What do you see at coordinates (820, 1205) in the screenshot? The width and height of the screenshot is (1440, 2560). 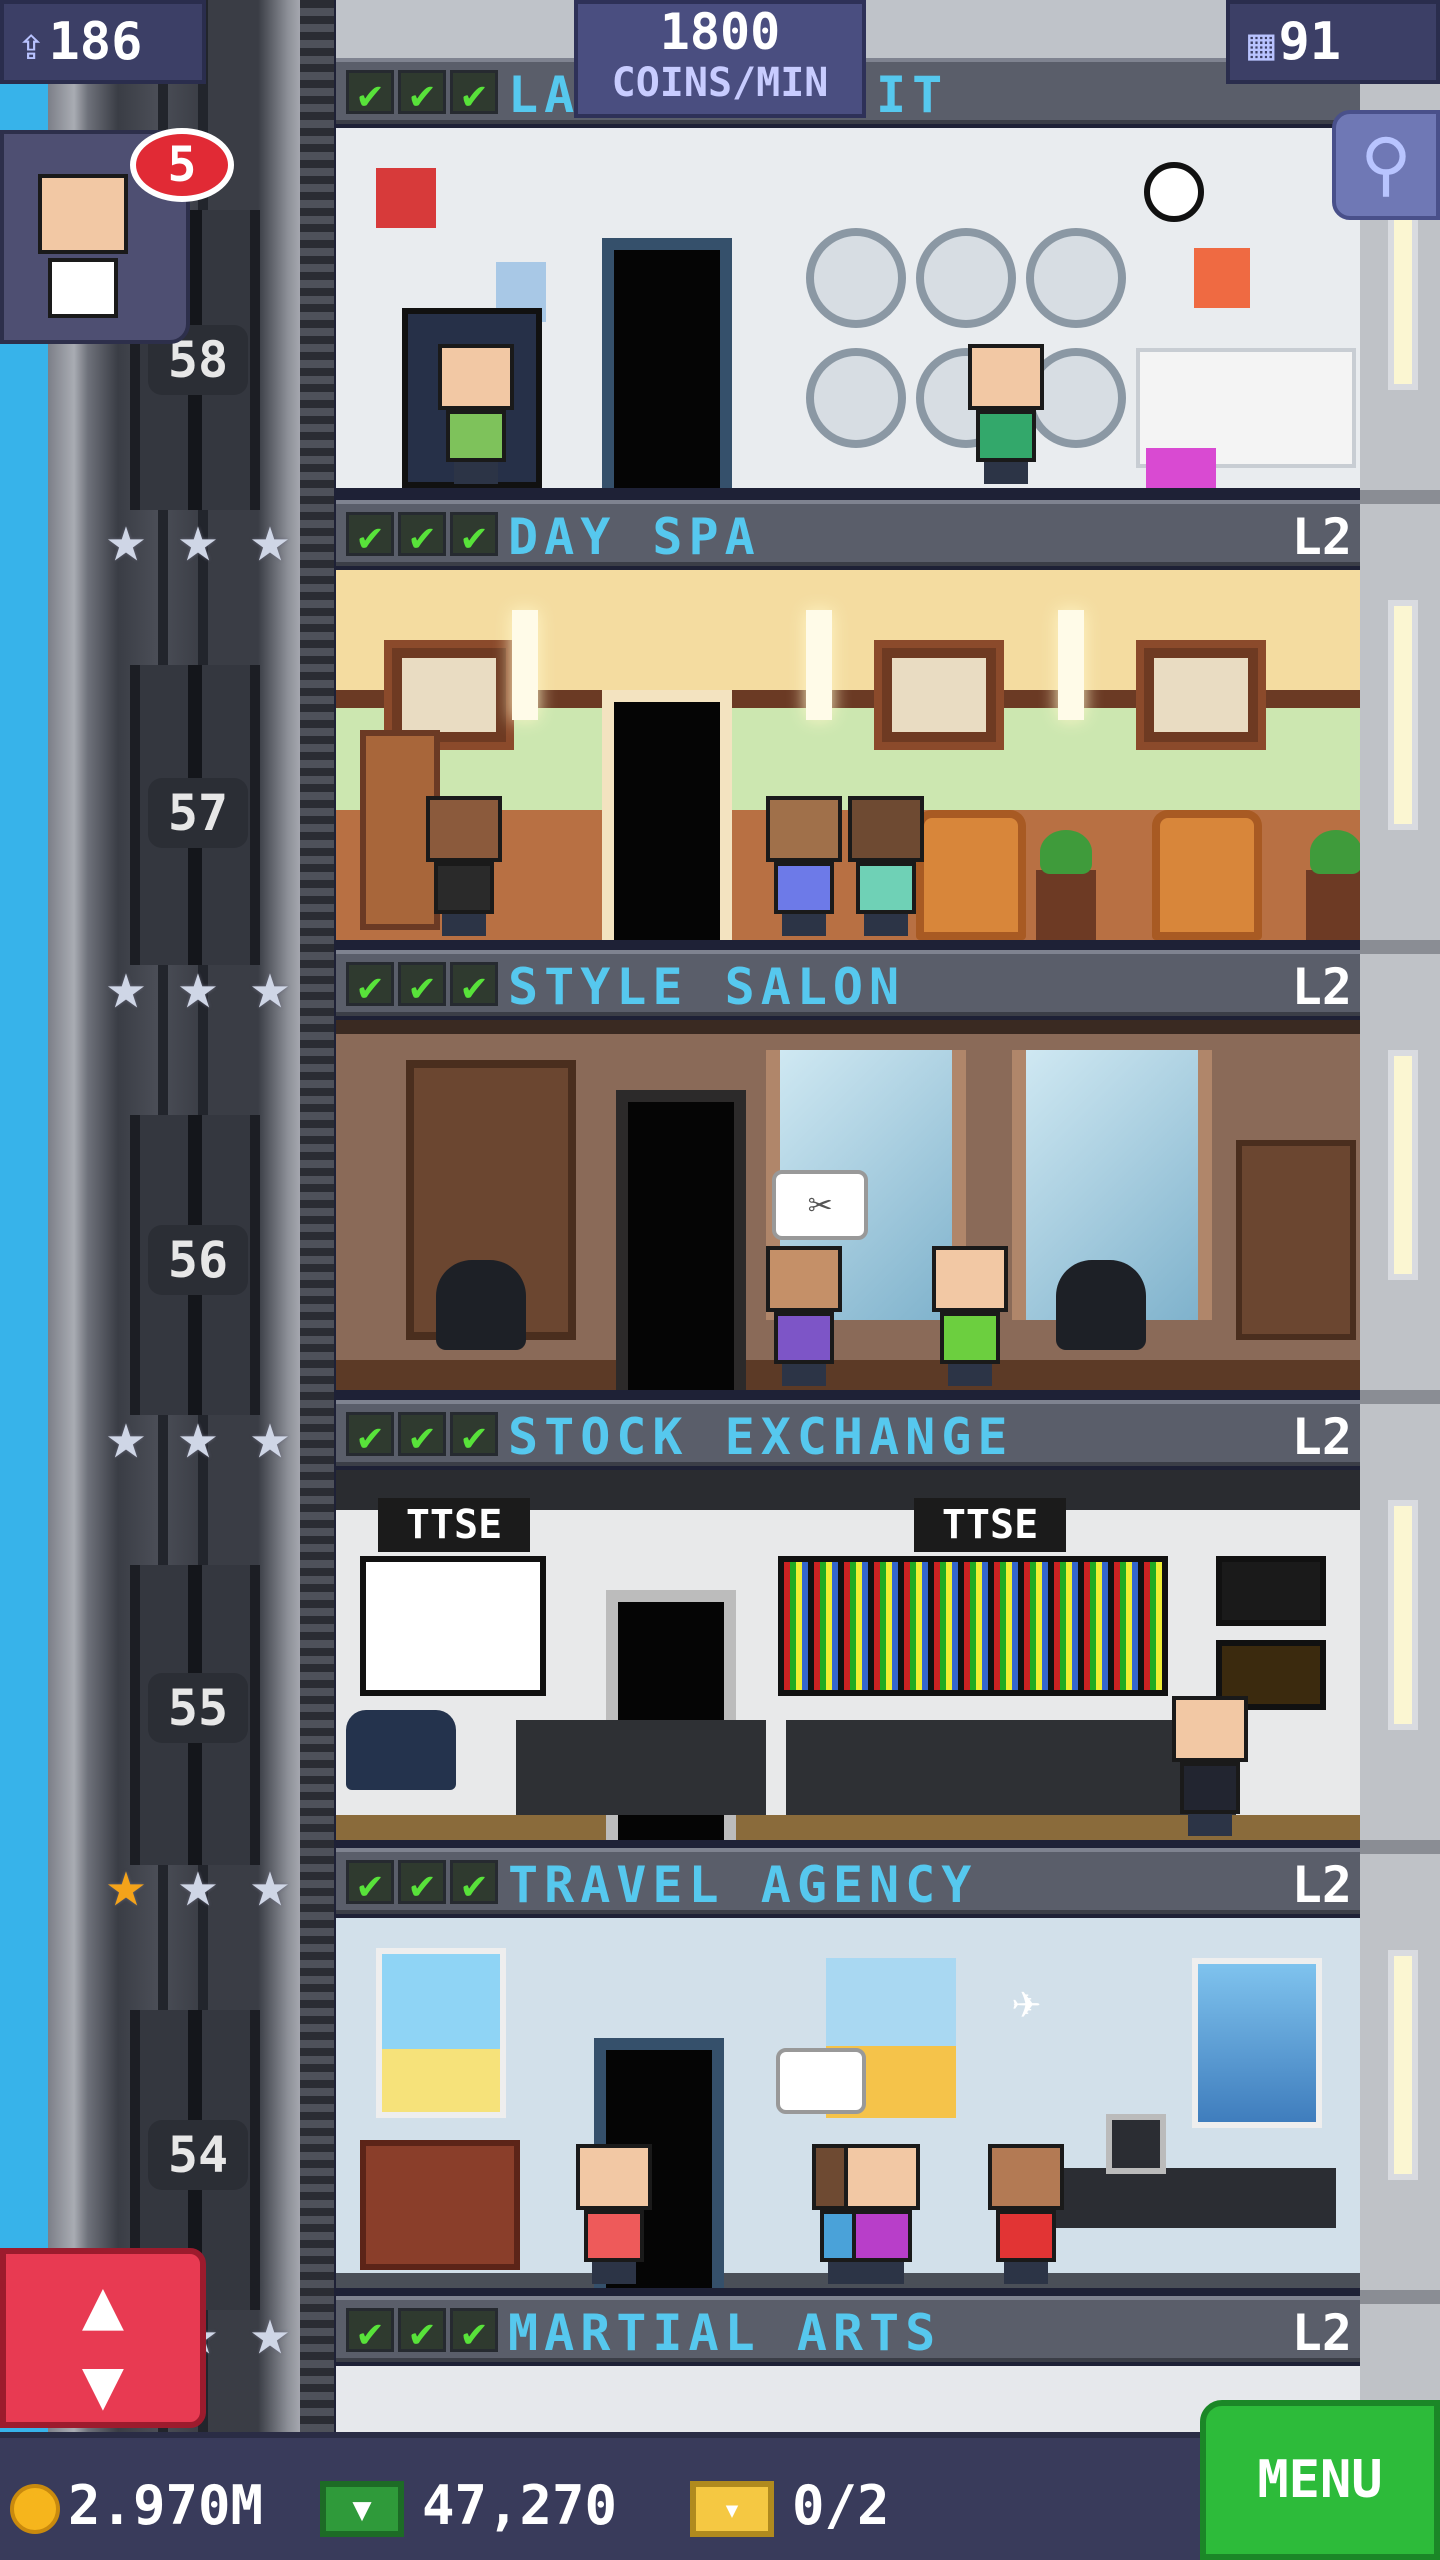 I see `scissors-bubble-icon: ✂` at bounding box center [820, 1205].